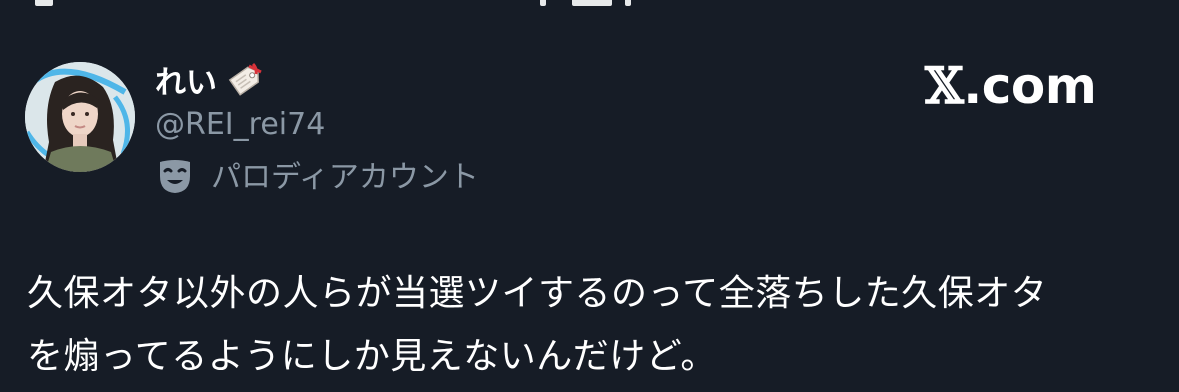  What do you see at coordinates (944, 85) in the screenshot?
I see `x-logo-icon: 𝕏` at bounding box center [944, 85].